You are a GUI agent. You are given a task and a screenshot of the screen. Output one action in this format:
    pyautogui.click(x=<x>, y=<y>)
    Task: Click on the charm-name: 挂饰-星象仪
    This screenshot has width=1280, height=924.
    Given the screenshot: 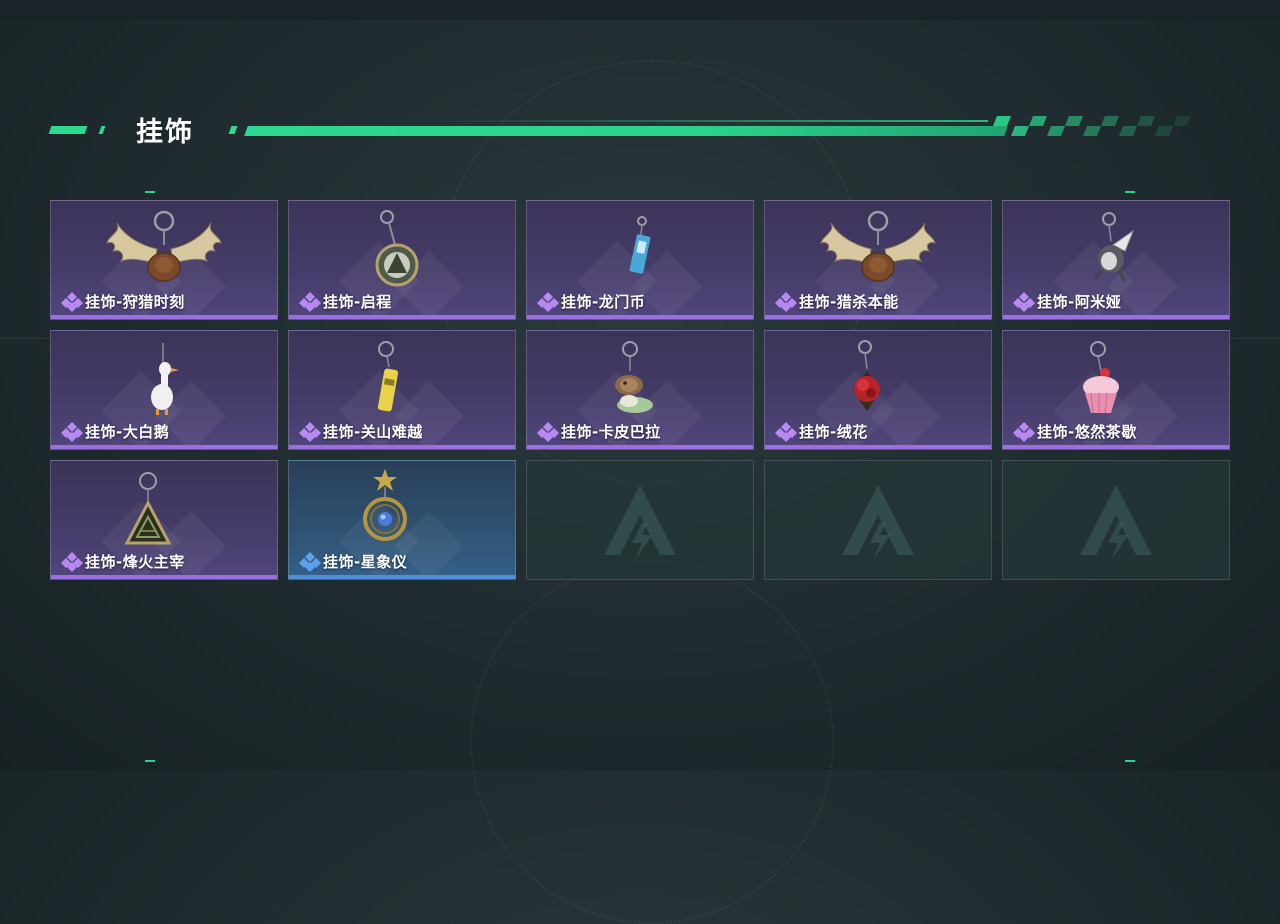 What is the action you would take?
    pyautogui.click(x=365, y=561)
    